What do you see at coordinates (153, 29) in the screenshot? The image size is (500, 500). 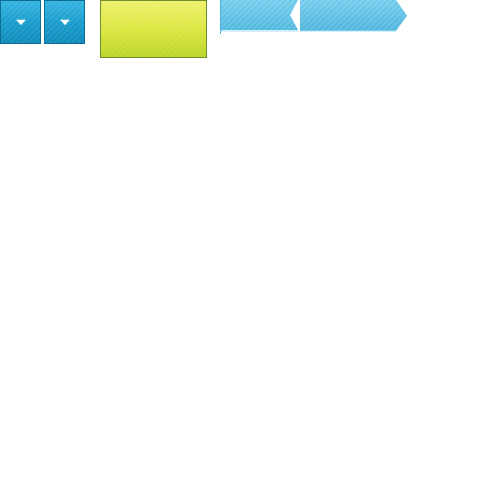 I see `yellow-green-swatch` at bounding box center [153, 29].